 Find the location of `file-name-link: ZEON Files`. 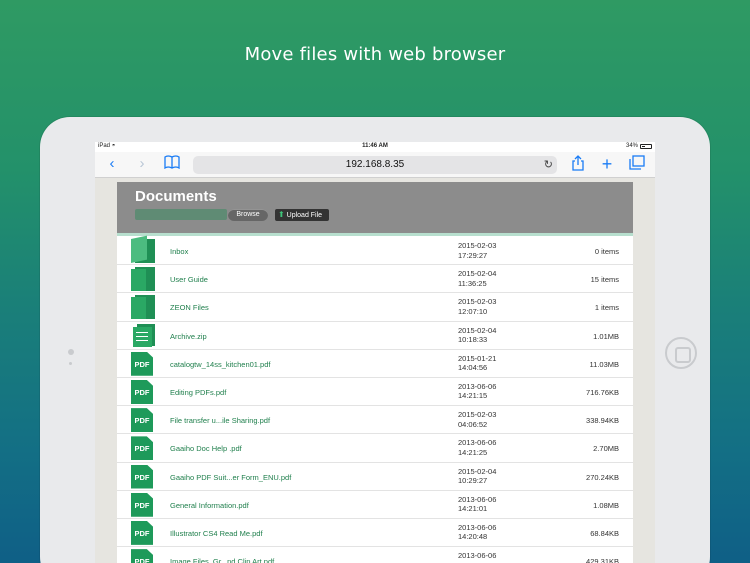

file-name-link: ZEON Files is located at coordinates (189, 307).